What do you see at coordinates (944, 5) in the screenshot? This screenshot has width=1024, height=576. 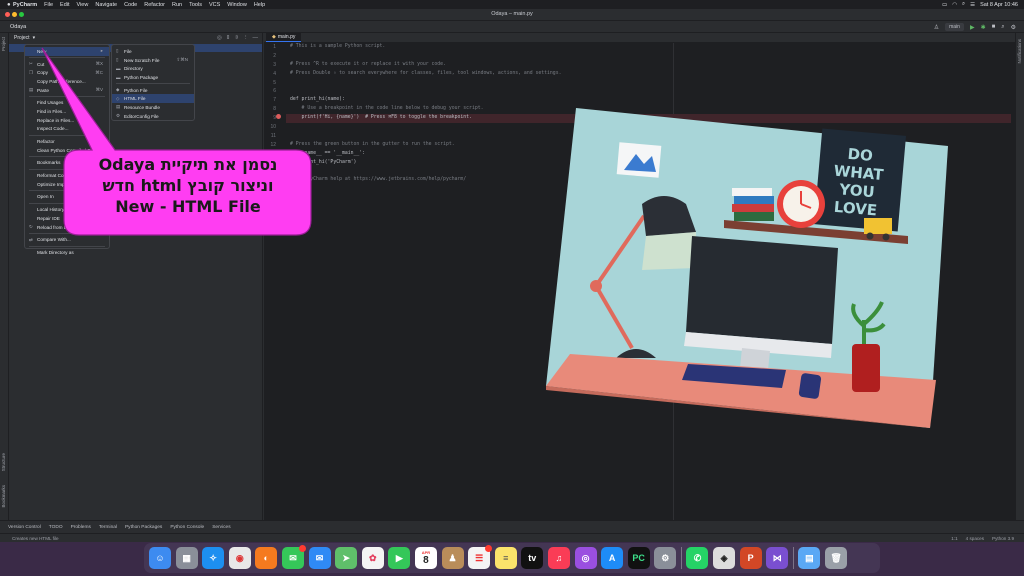 I see `battery-icon: ▭` at bounding box center [944, 5].